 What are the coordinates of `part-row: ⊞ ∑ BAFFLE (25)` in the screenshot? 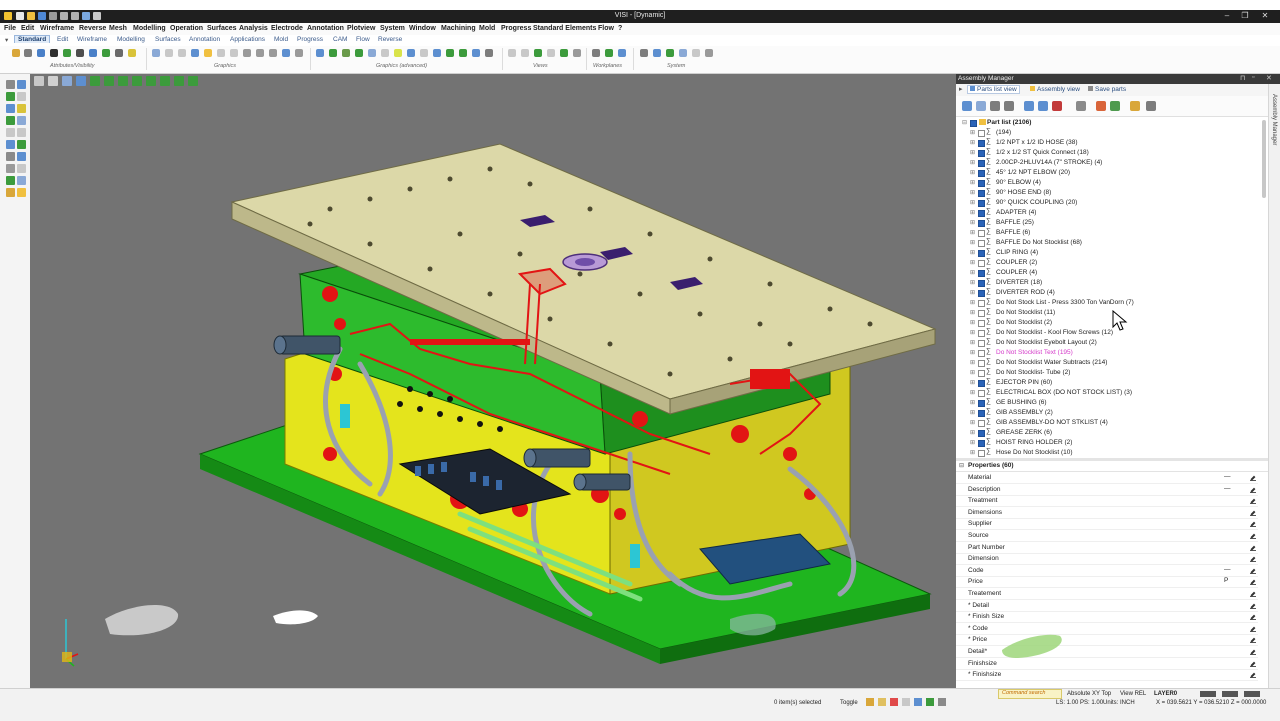 It's located at (1106, 223).